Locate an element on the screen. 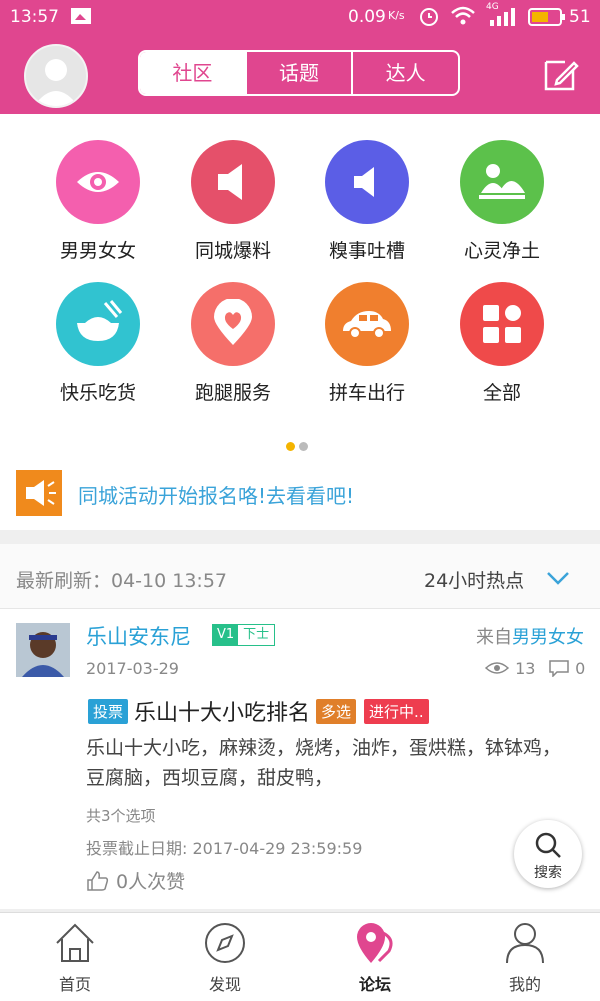  category-label: 快乐吃货 is located at coordinates (97, 393).